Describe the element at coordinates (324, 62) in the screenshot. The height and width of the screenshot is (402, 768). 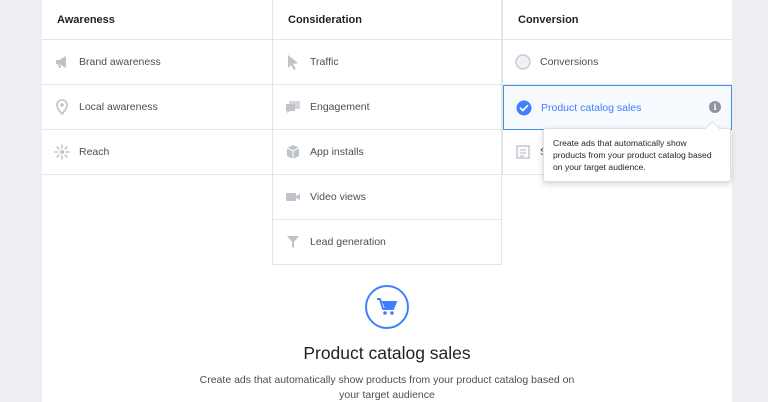
I see `objective-label: Traffic` at that location.